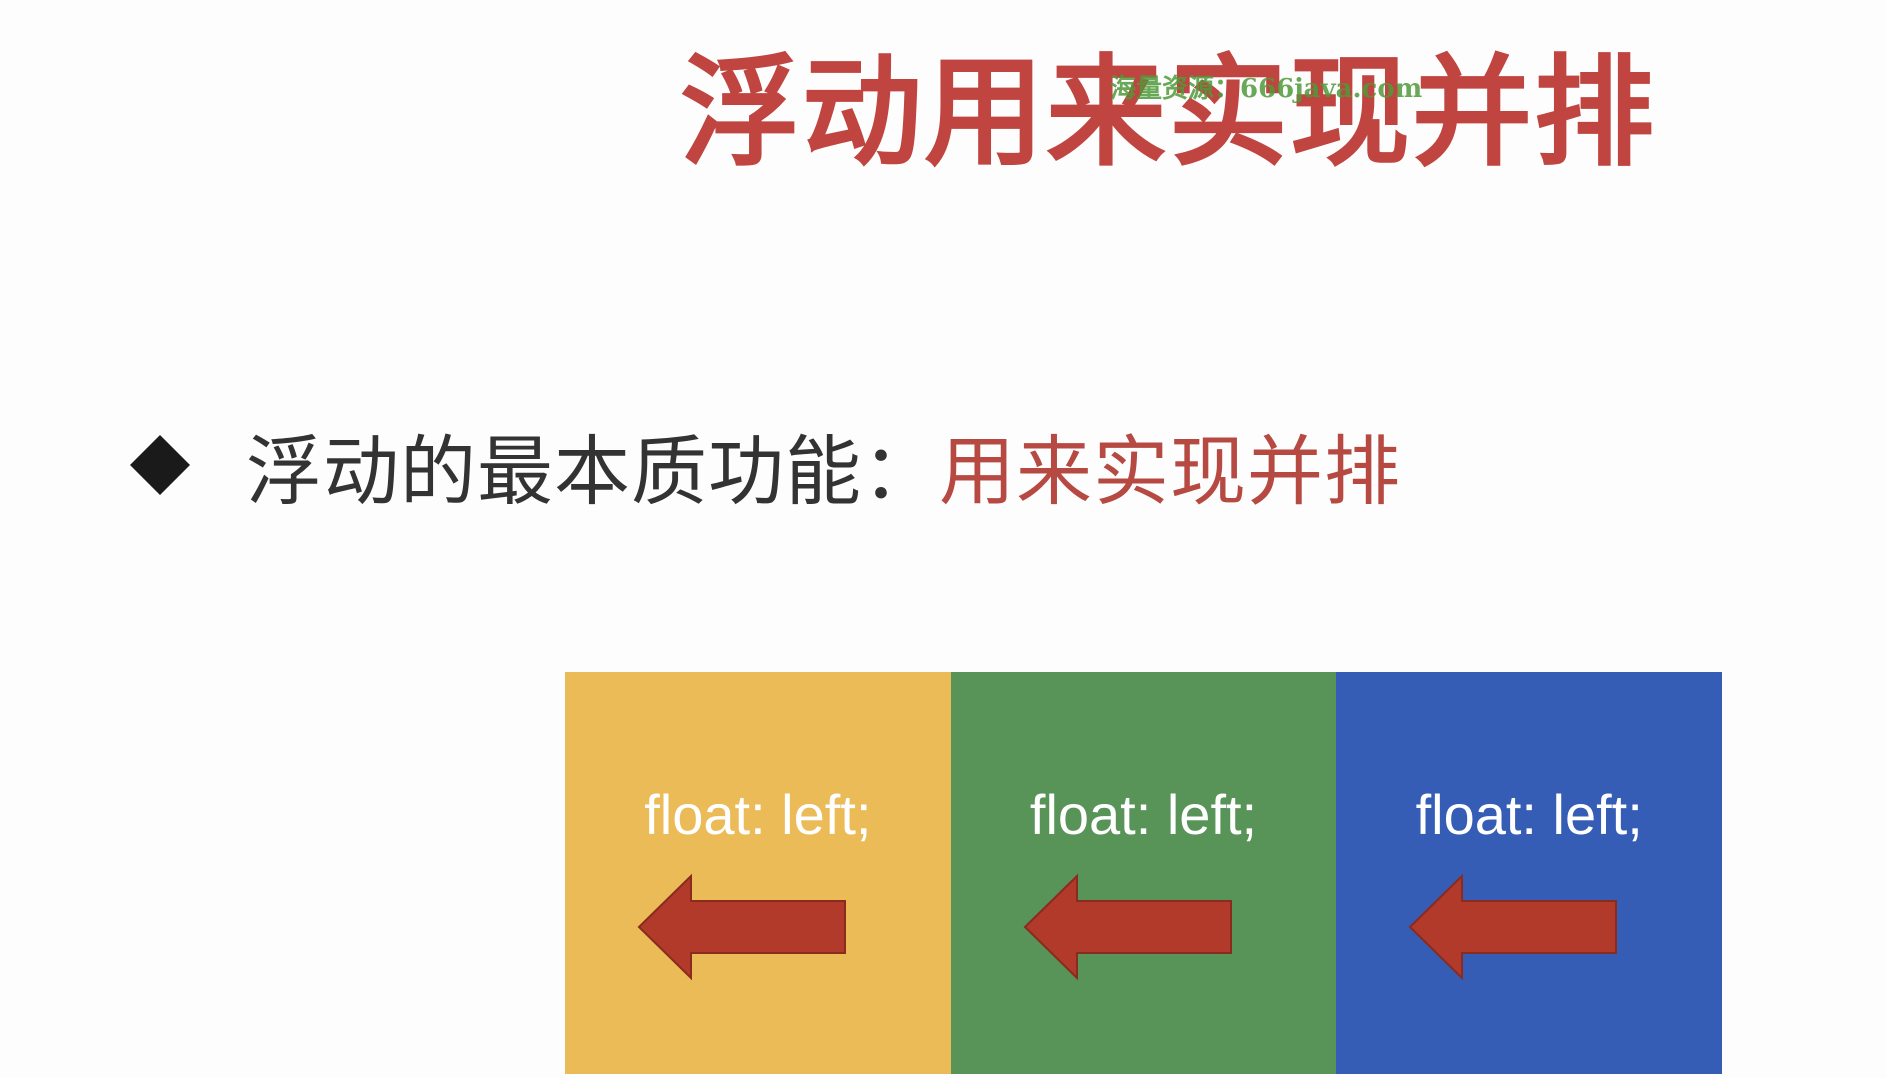 The image size is (1886, 1078). I want to click on diamond-bullet-icon, so click(160, 465).